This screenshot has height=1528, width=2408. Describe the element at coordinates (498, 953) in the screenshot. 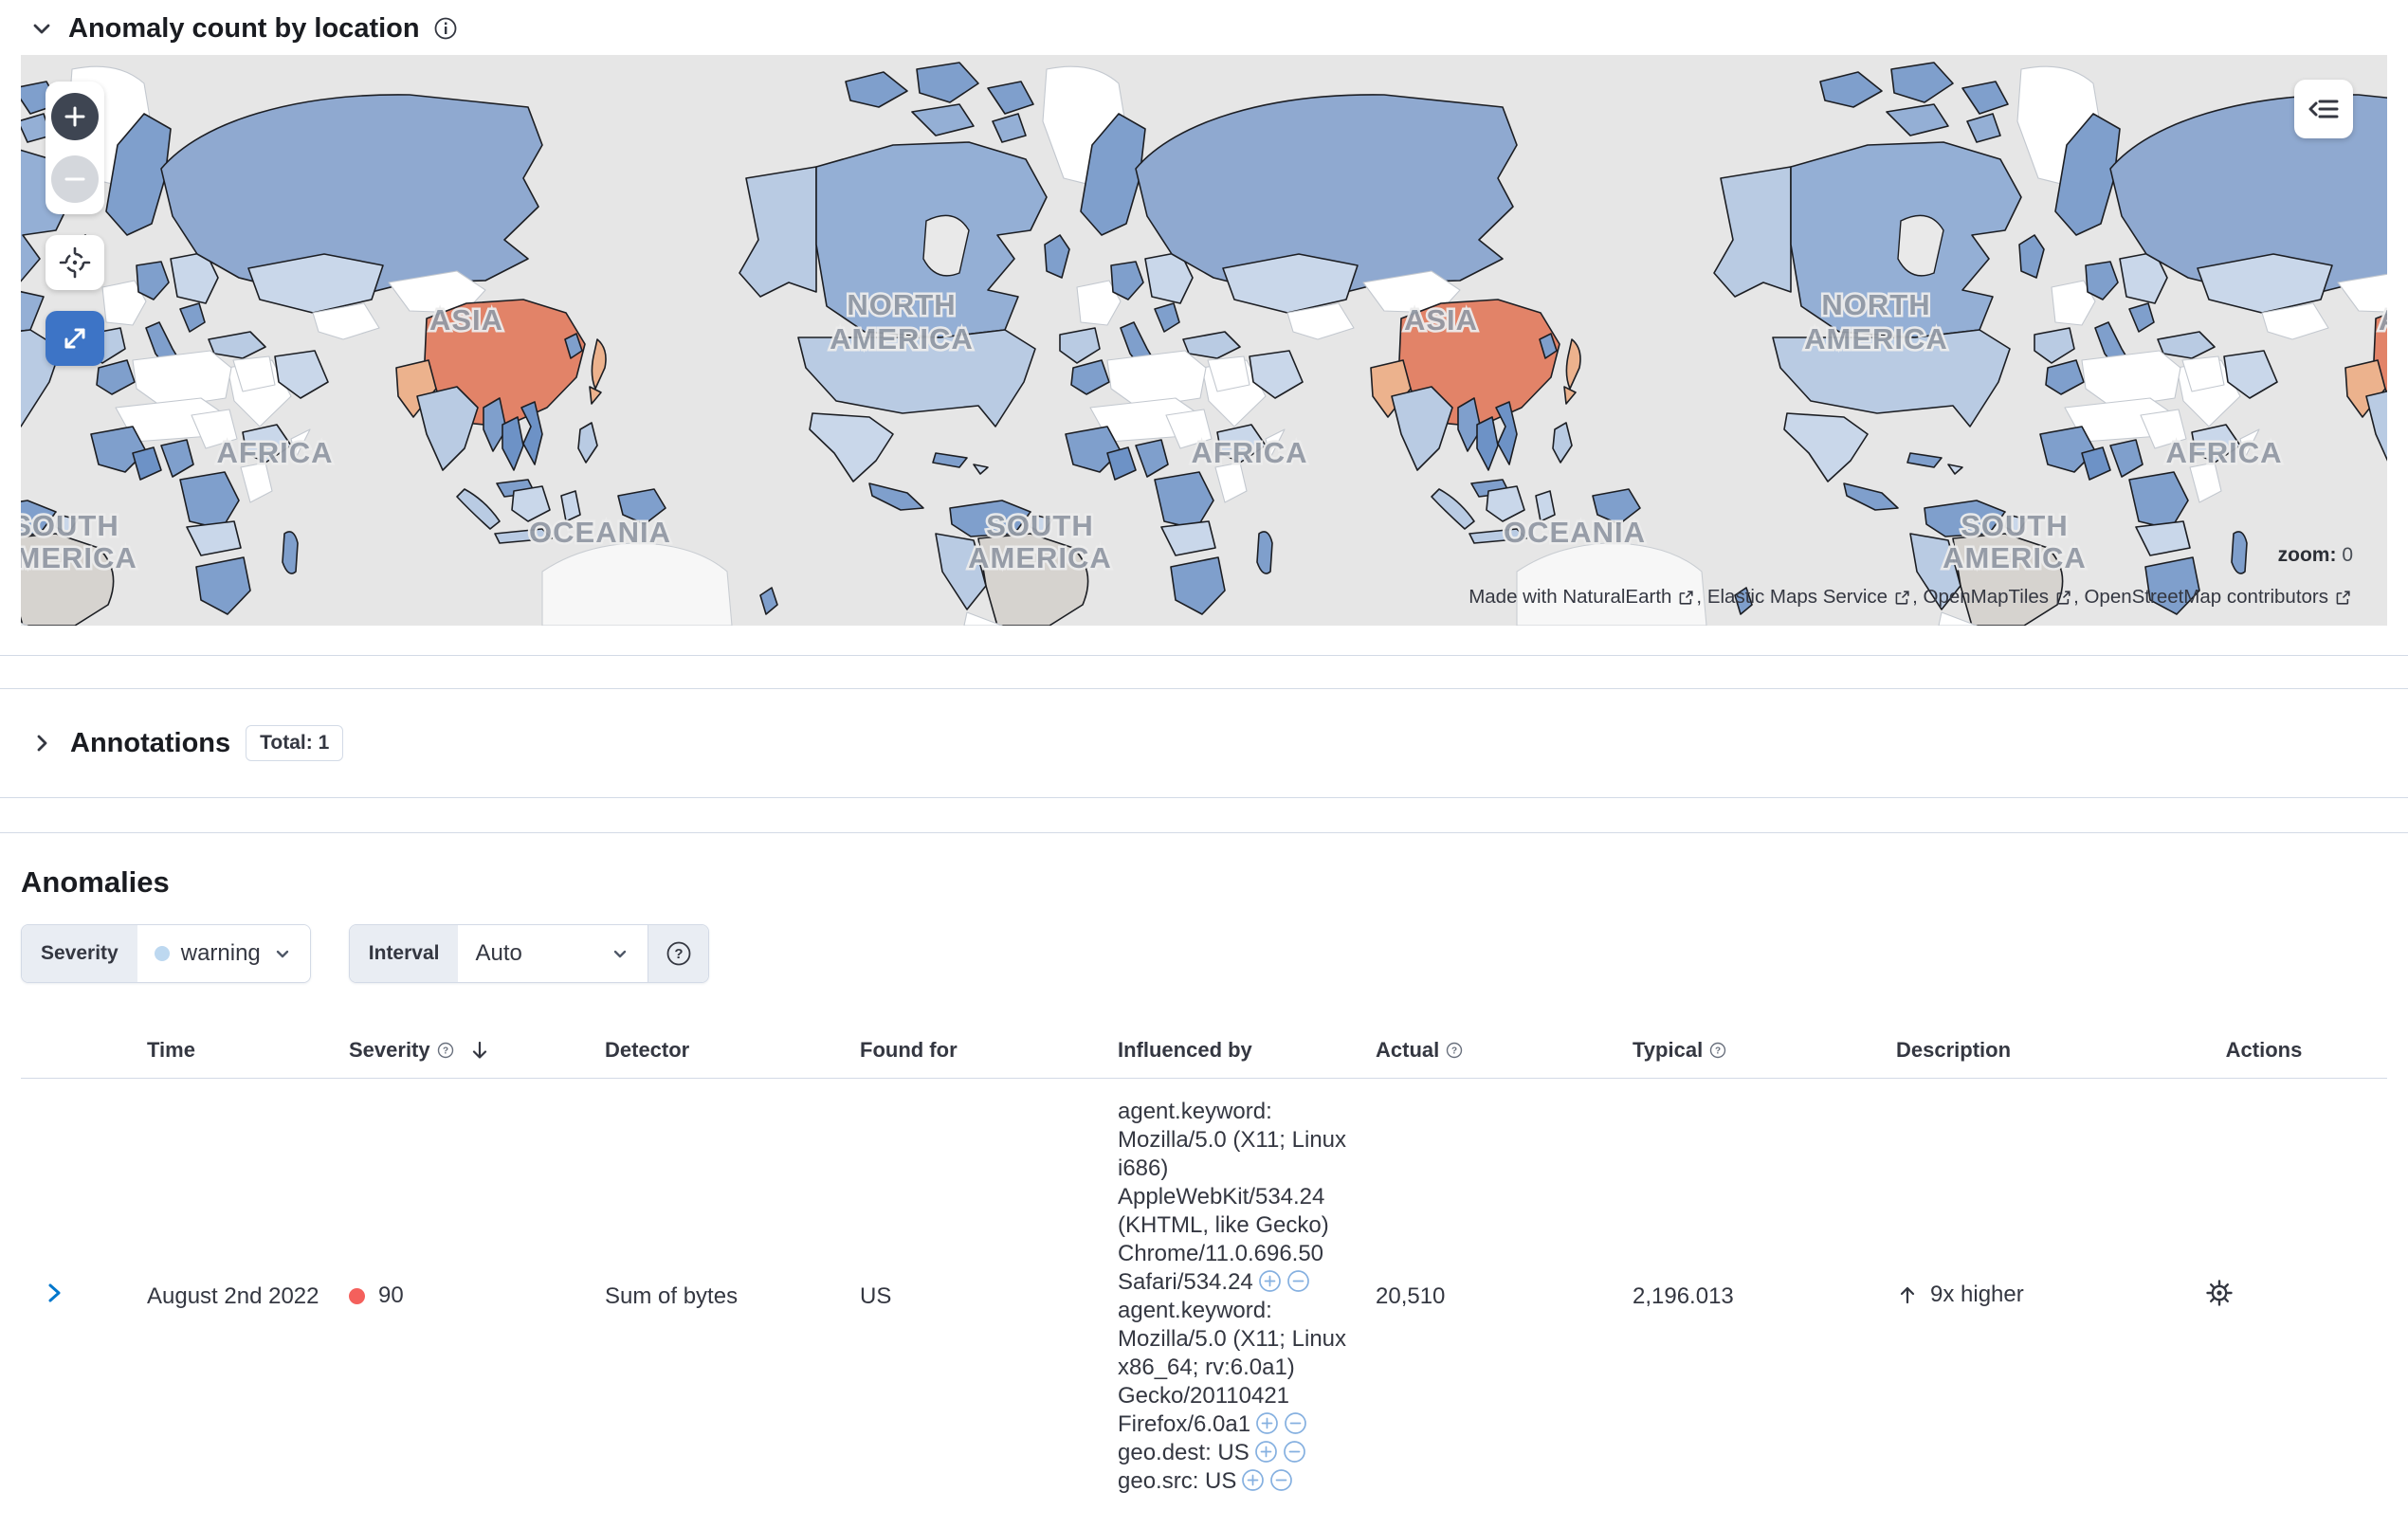

I see `interval-filter-value: Auto` at that location.